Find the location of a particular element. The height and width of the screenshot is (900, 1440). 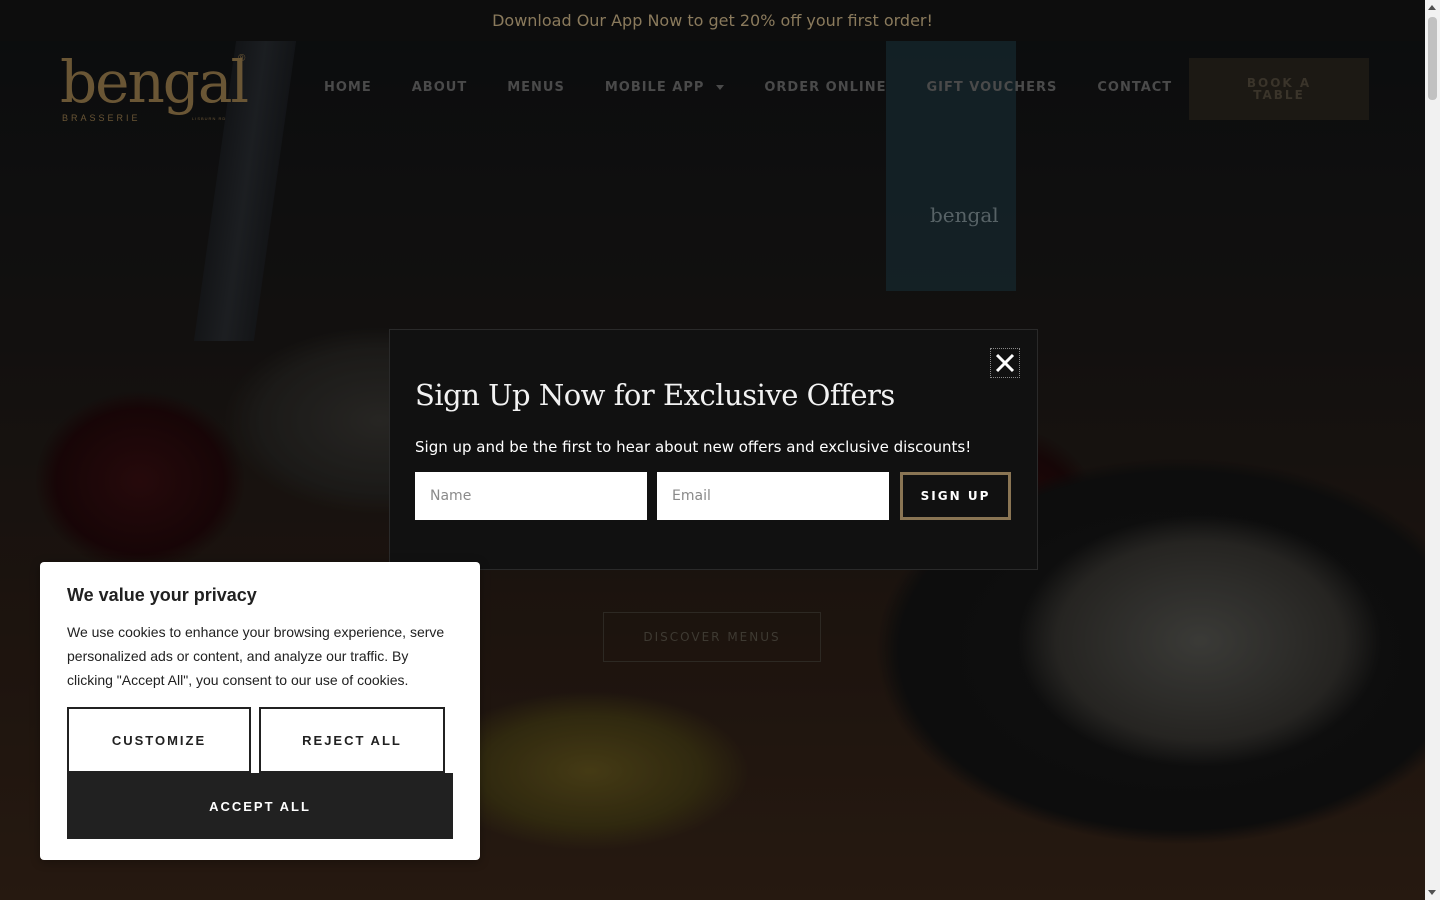

book-table-button: BOOK A TABLE is located at coordinates (1279, 89).